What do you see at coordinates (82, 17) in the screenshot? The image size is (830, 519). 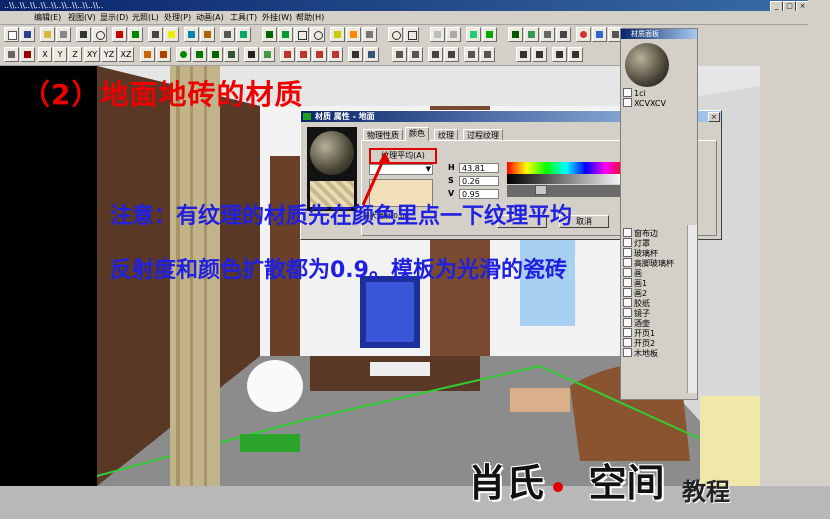 I see `menu-view: 视图(V)` at bounding box center [82, 17].